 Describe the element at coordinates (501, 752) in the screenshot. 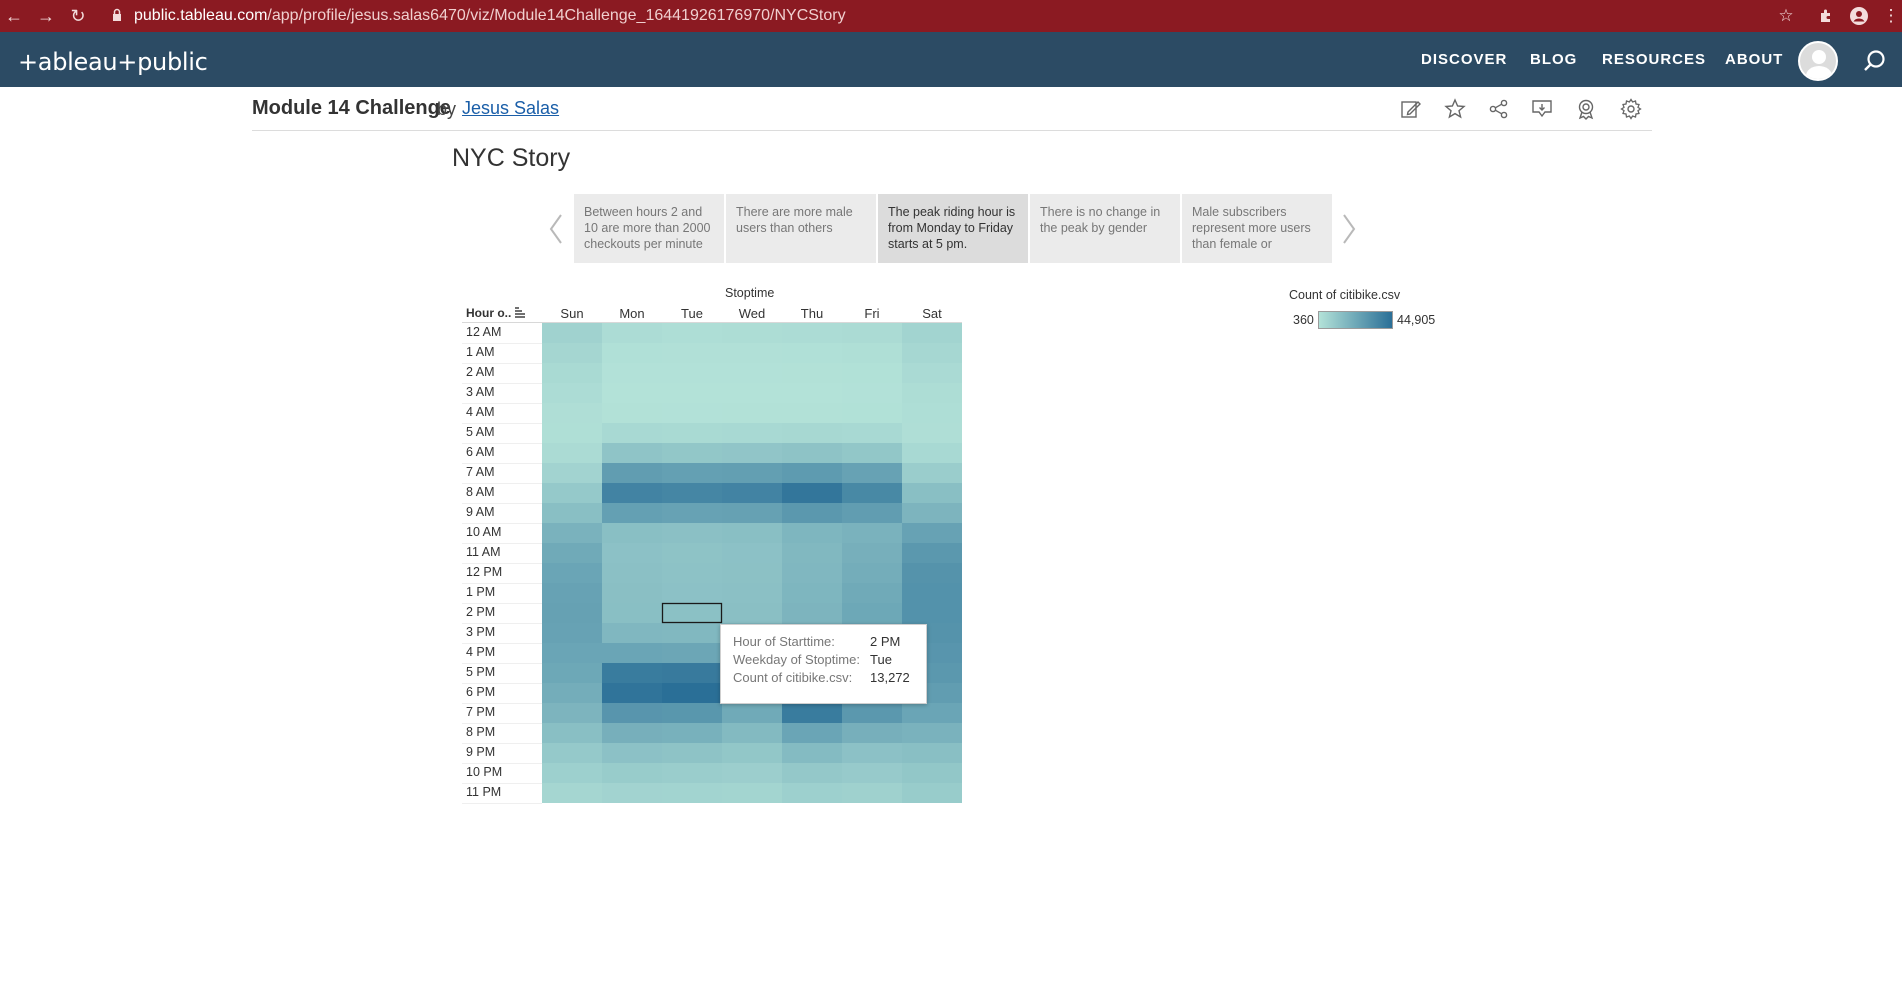

I see `row-label: 9 PM` at that location.